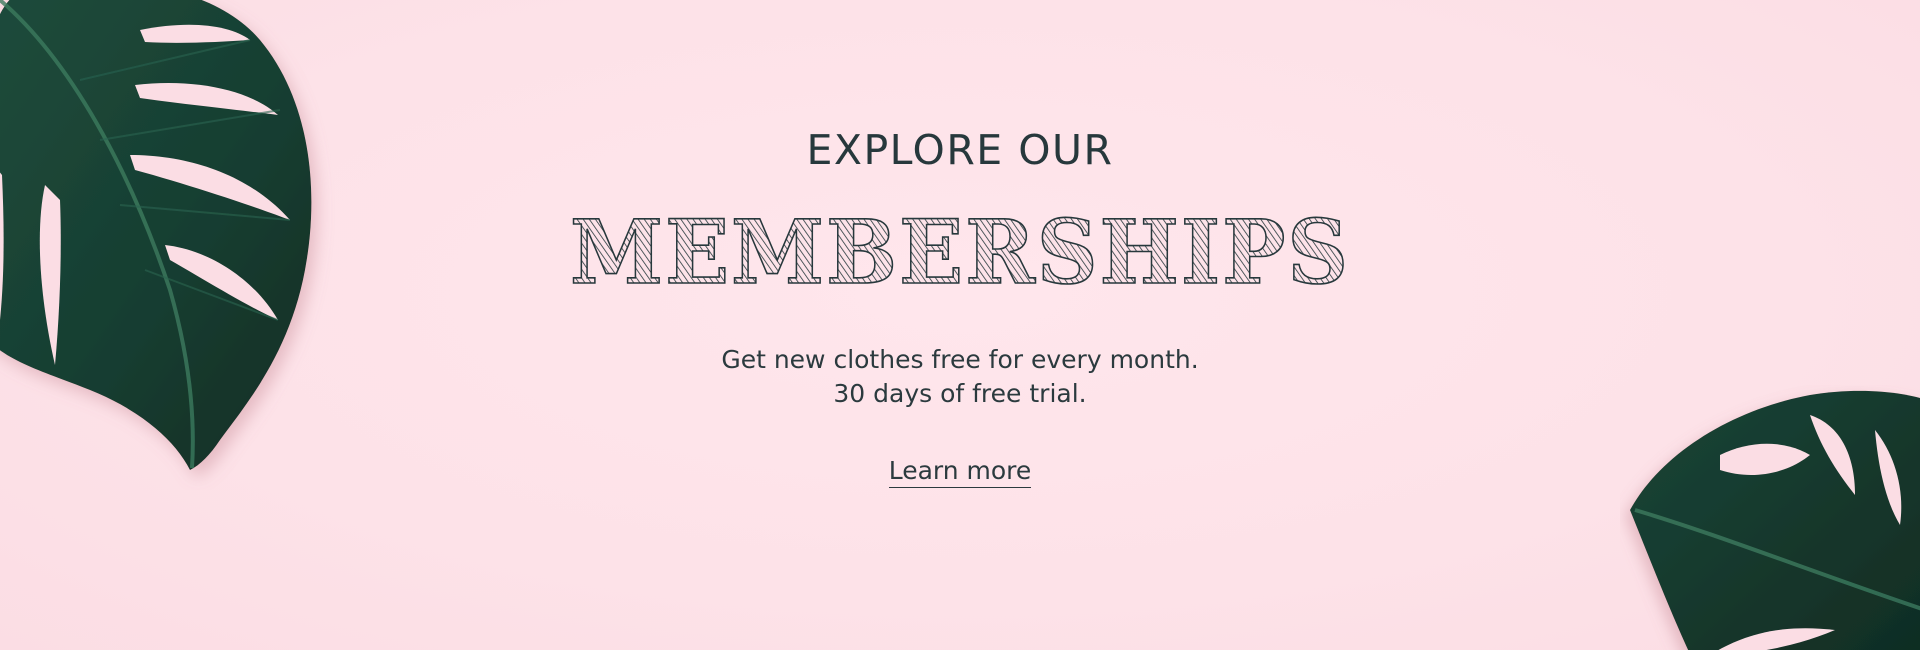 The width and height of the screenshot is (1920, 650). I want to click on headline-text: MEMBERSHIPS, so click(960, 253).